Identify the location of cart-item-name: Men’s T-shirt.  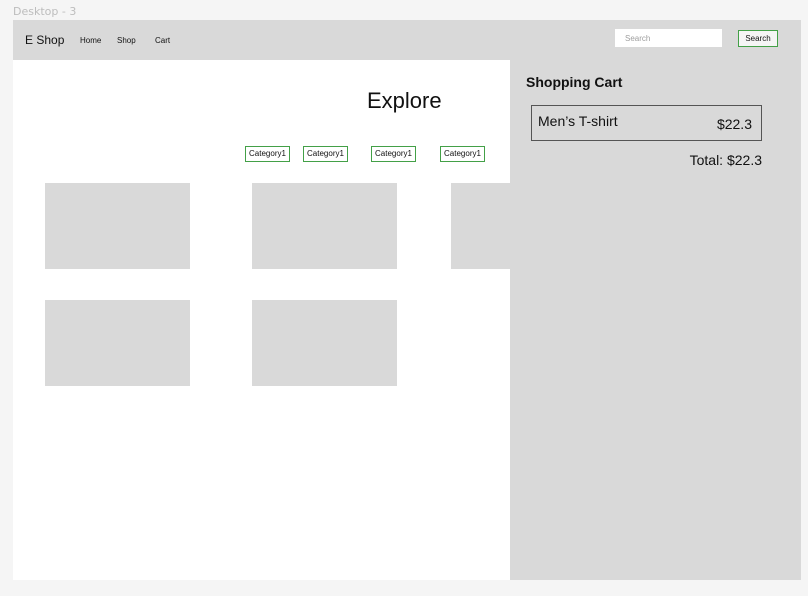
(578, 121).